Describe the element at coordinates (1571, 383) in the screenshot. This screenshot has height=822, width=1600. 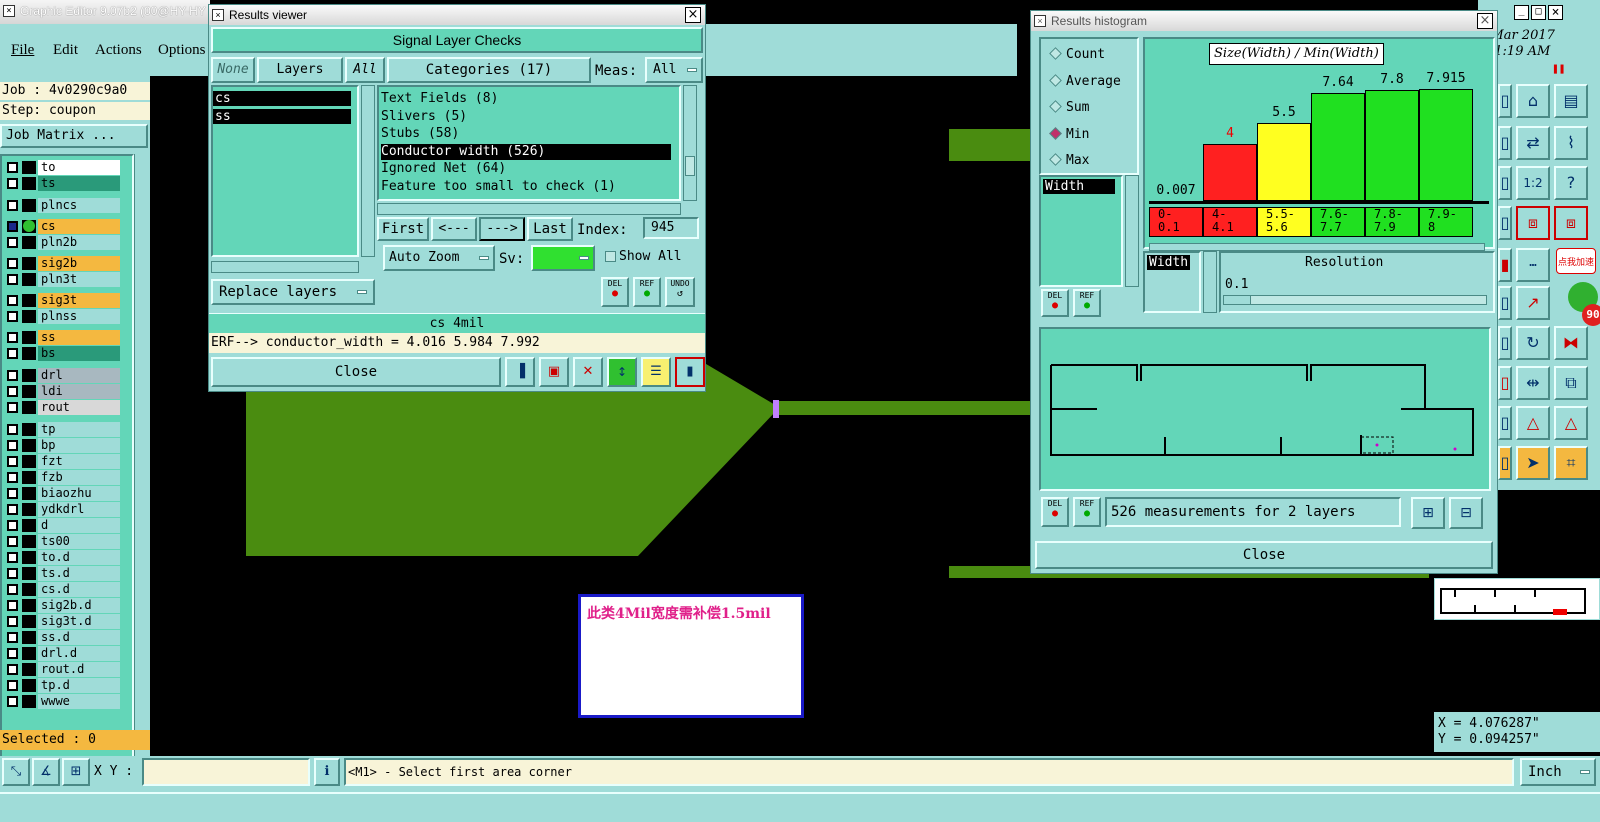
I see `transform-icon: ⧉` at that location.